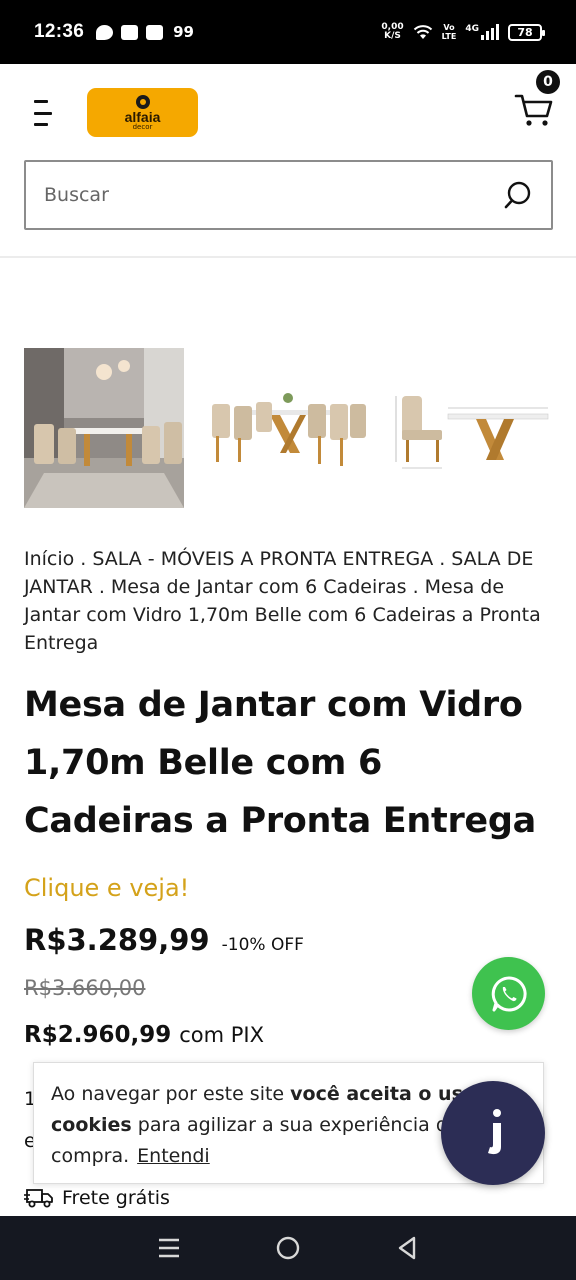 The image size is (576, 1280). What do you see at coordinates (91, 1125) in the screenshot?
I see `cookie-bold-cookies: cookies` at bounding box center [91, 1125].